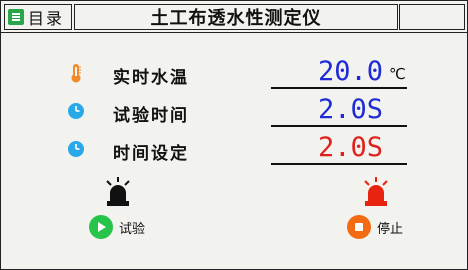 Image resolution: width=468 pixels, height=270 pixels. What do you see at coordinates (397, 74) in the screenshot?
I see `temperature-unit: ℃` at bounding box center [397, 74].